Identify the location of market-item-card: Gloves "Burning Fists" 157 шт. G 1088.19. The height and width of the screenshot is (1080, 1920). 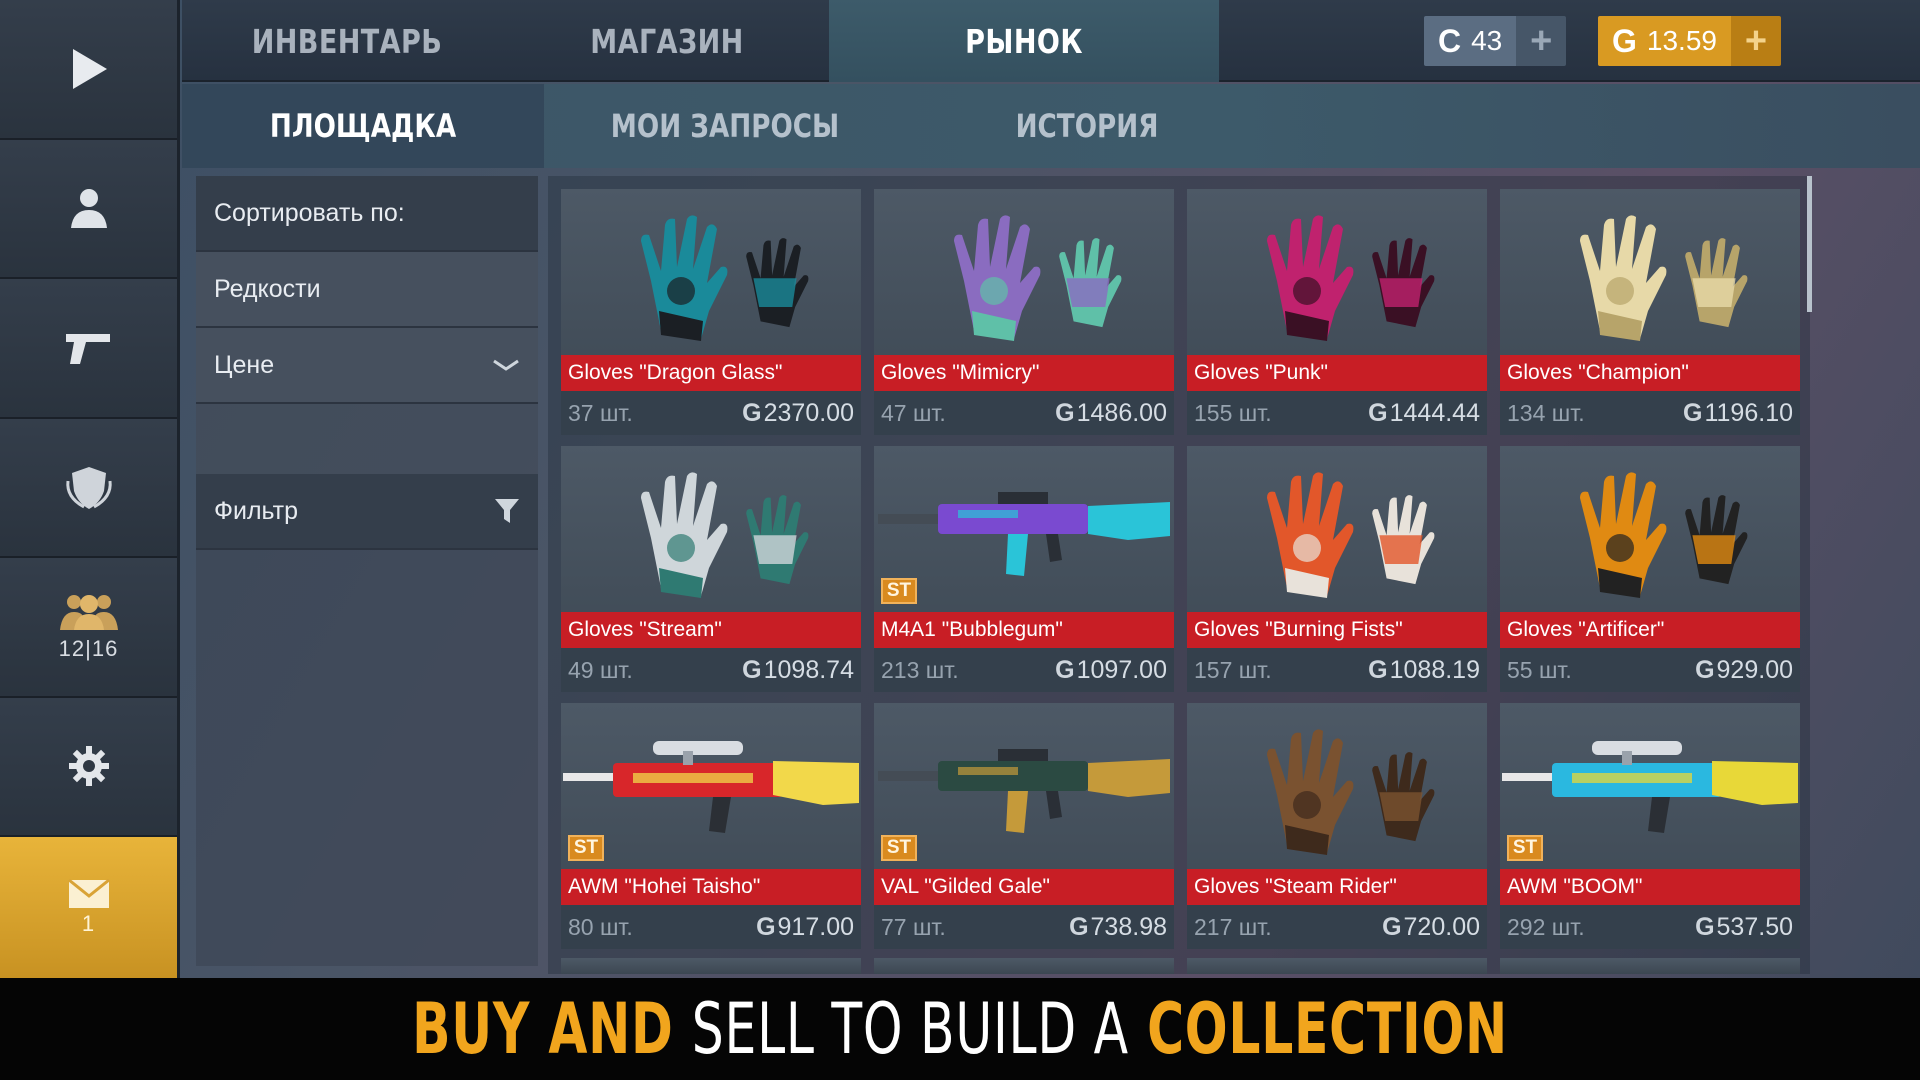
(1337, 569).